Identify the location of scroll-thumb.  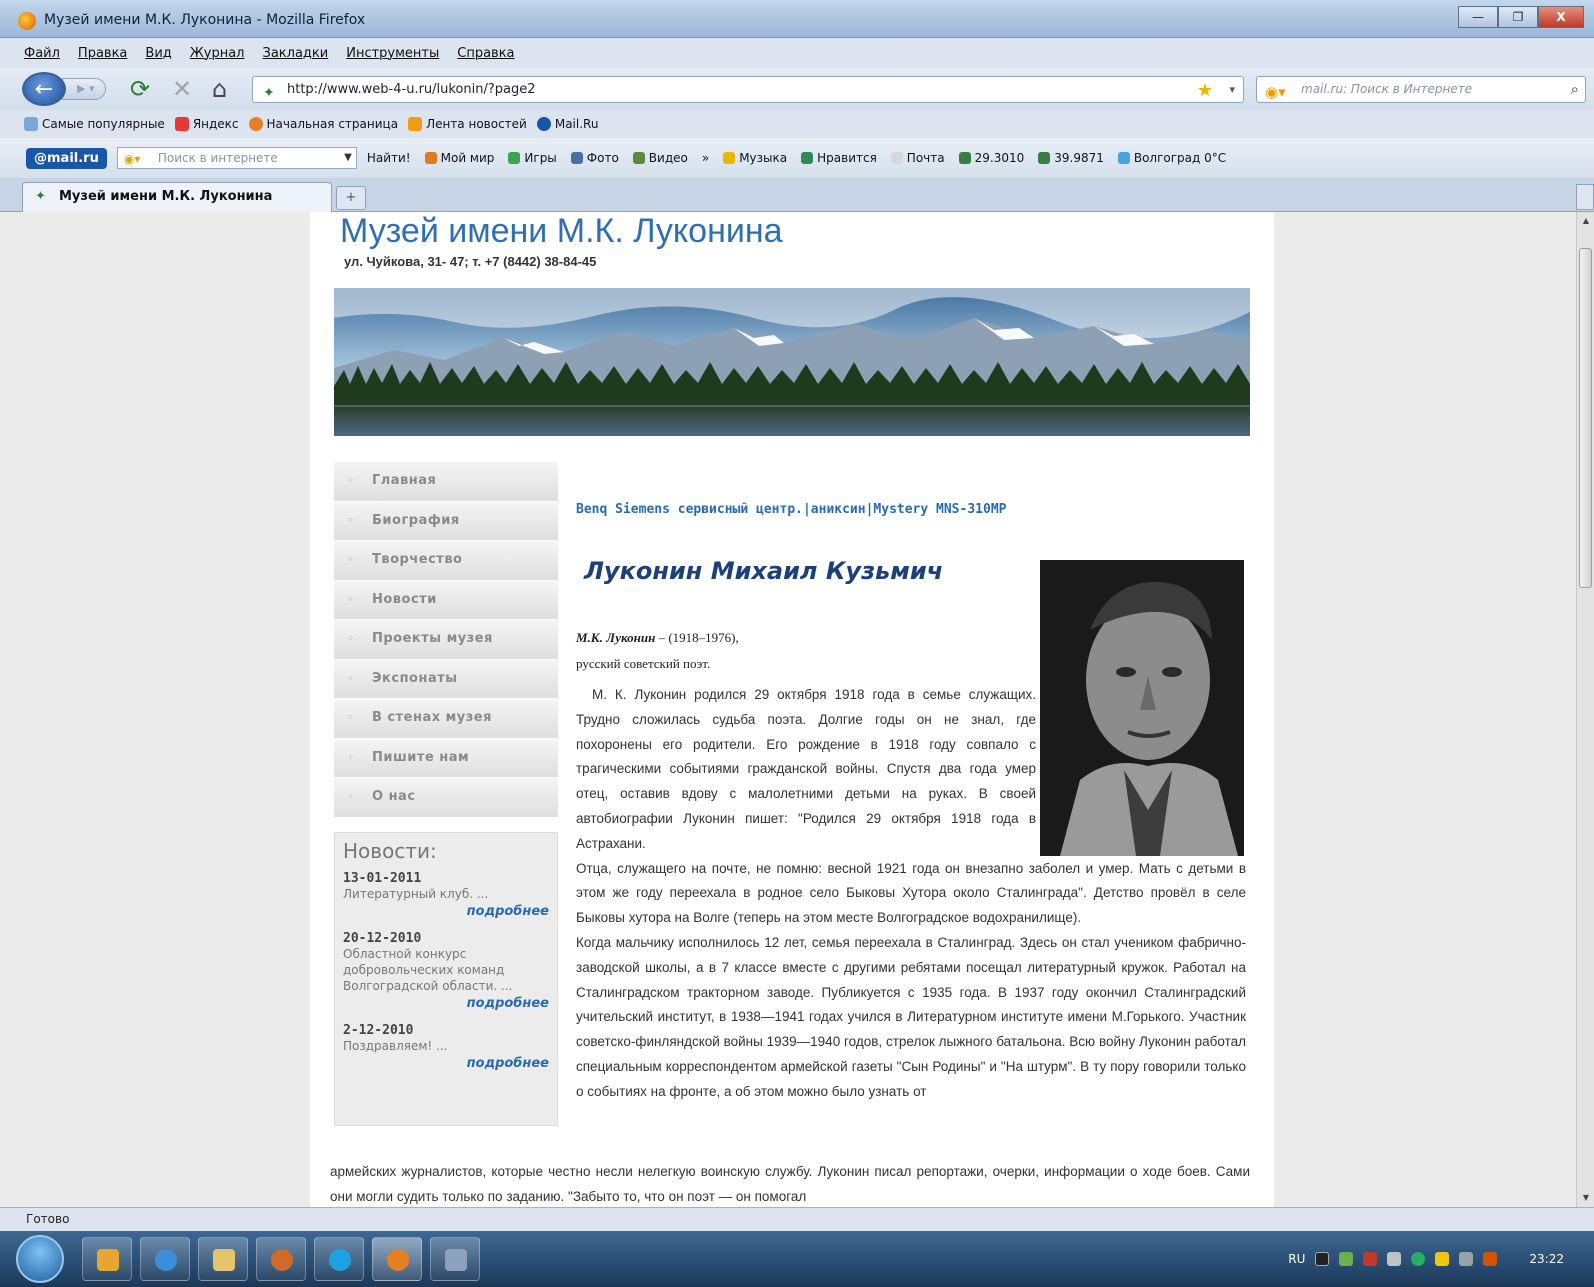
(1585, 418).